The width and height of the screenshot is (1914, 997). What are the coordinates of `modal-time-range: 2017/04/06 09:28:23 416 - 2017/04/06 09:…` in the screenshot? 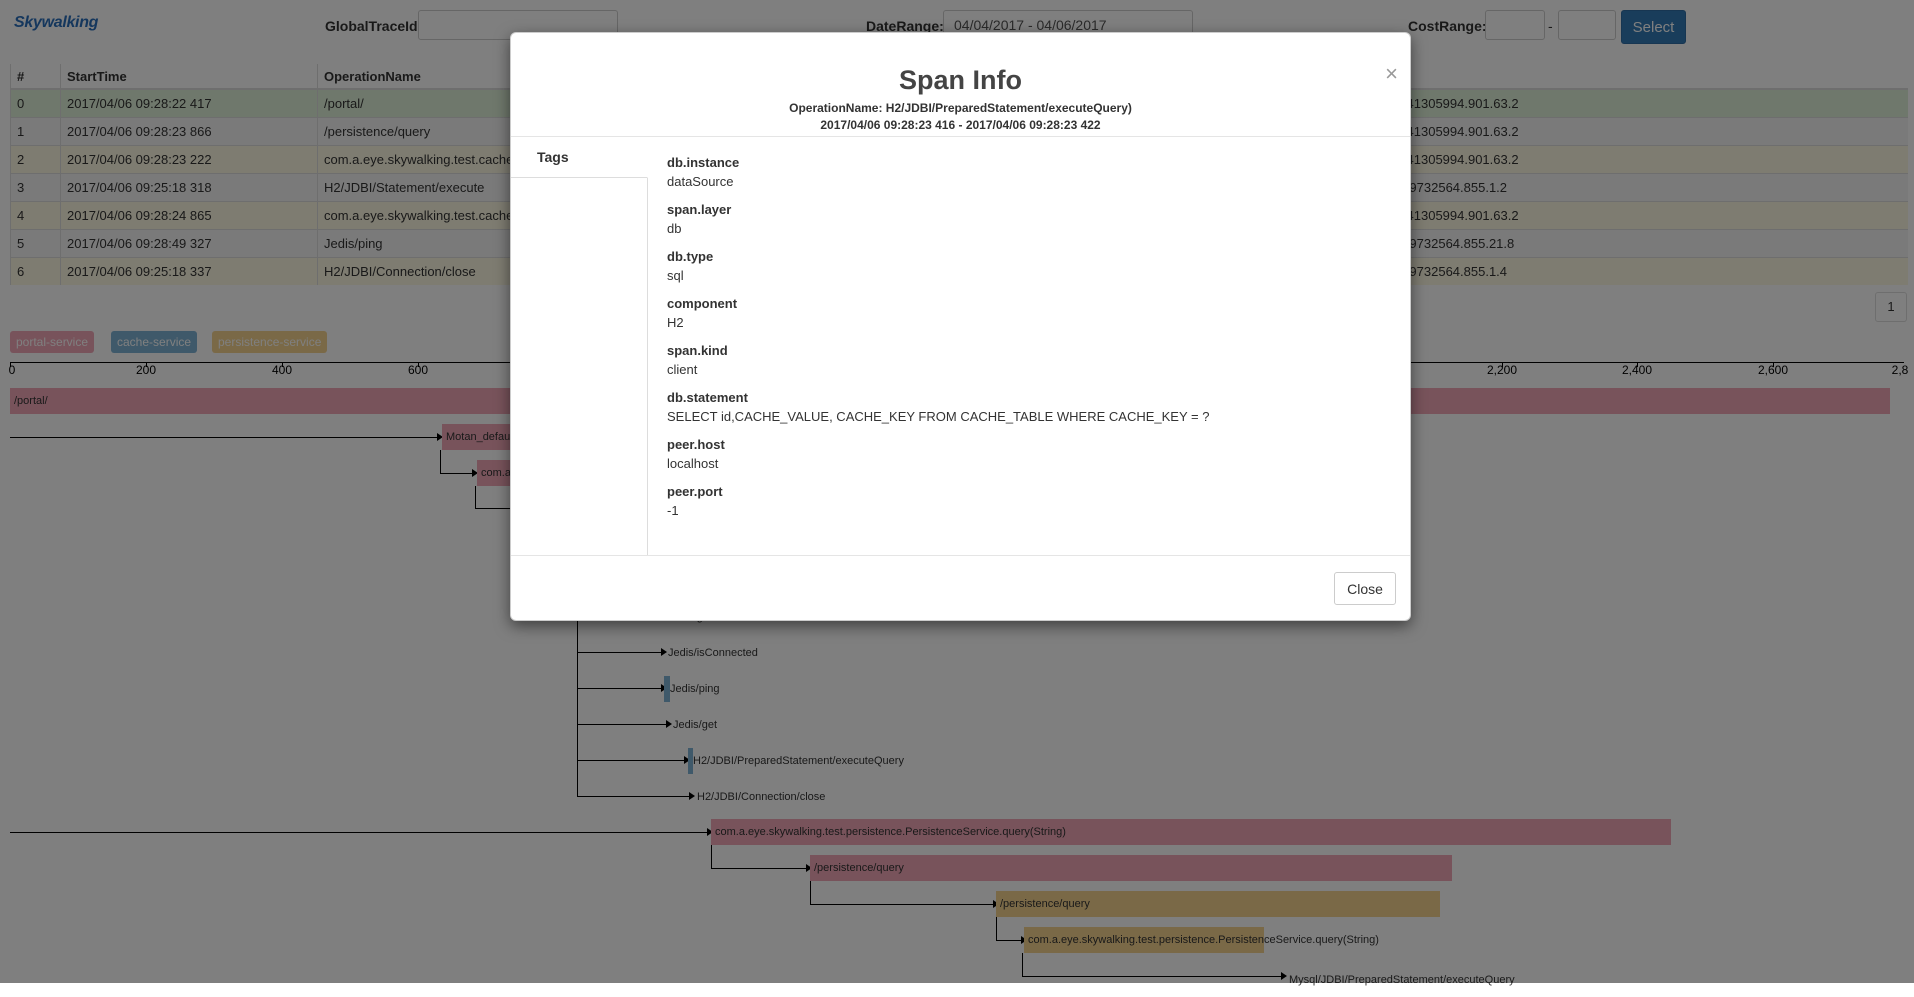 It's located at (960, 125).